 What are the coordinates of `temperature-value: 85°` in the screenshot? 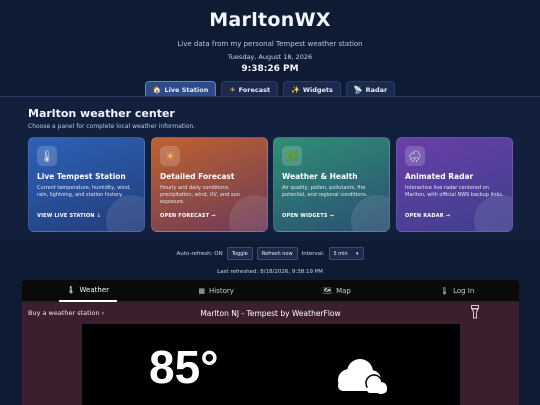 It's located at (184, 367).